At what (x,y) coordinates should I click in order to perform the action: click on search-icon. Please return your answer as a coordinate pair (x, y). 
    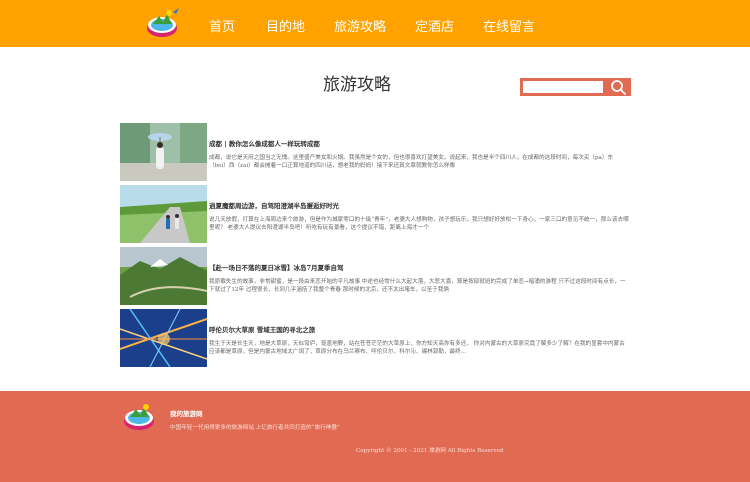
    Looking at the image, I should click on (618, 87).